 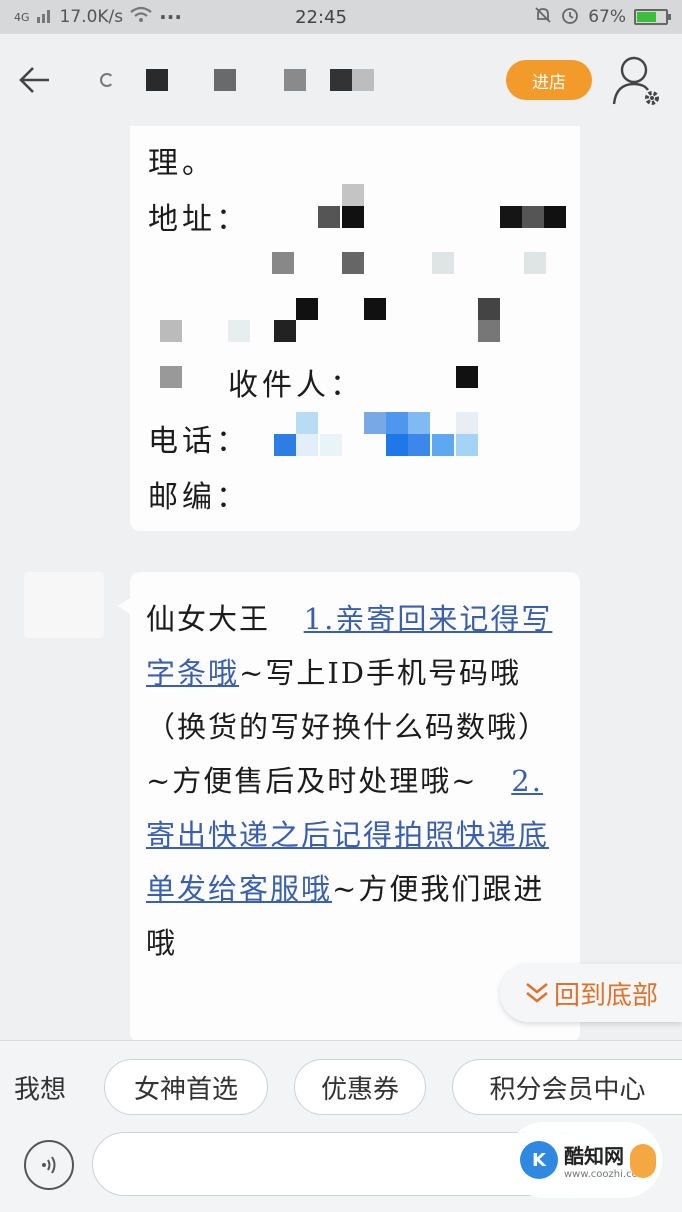 I want to click on voice-icon, so click(x=49, y=1165).